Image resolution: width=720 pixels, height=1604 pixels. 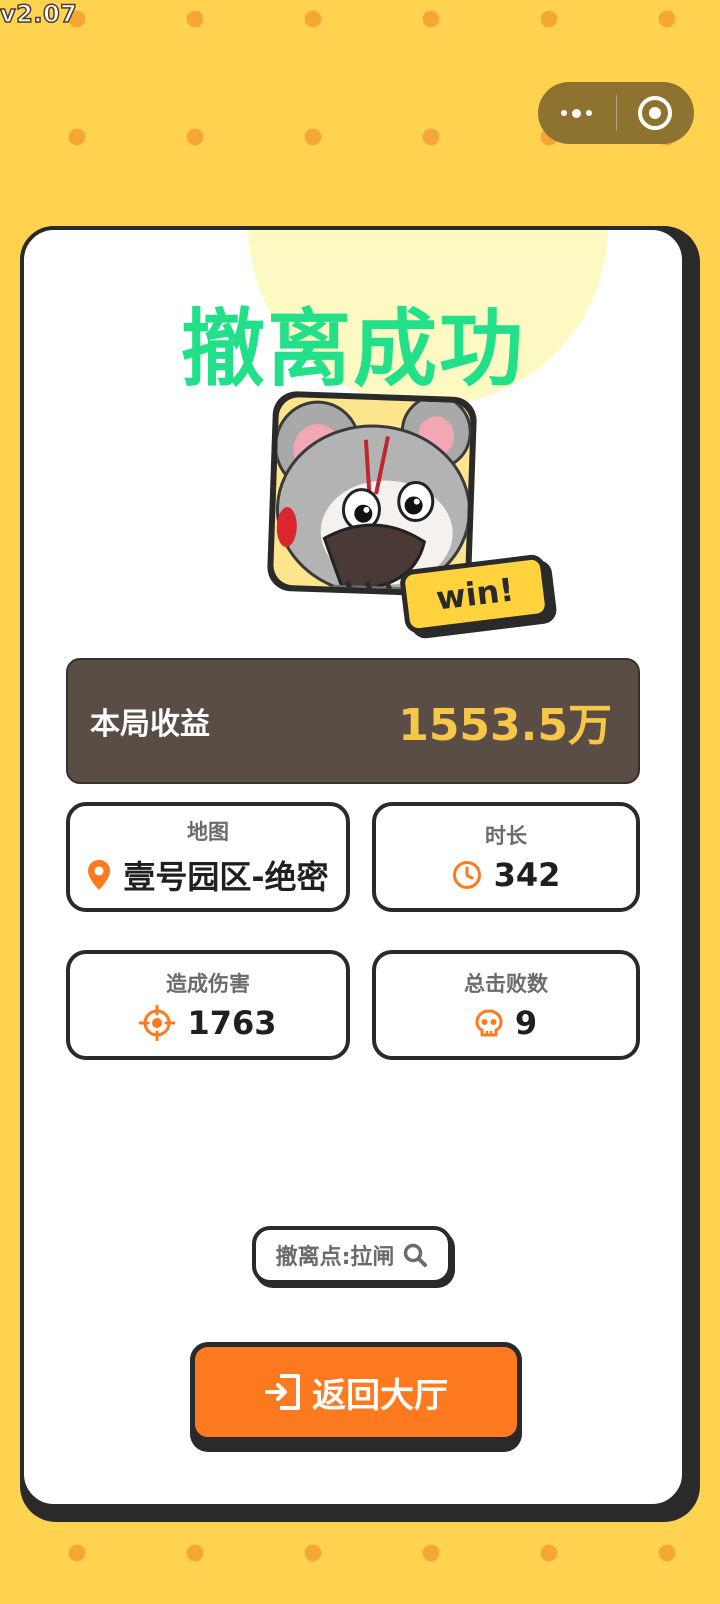 I want to click on extraction-point-button: 撤离点:拉闸, so click(x=352, y=1255).